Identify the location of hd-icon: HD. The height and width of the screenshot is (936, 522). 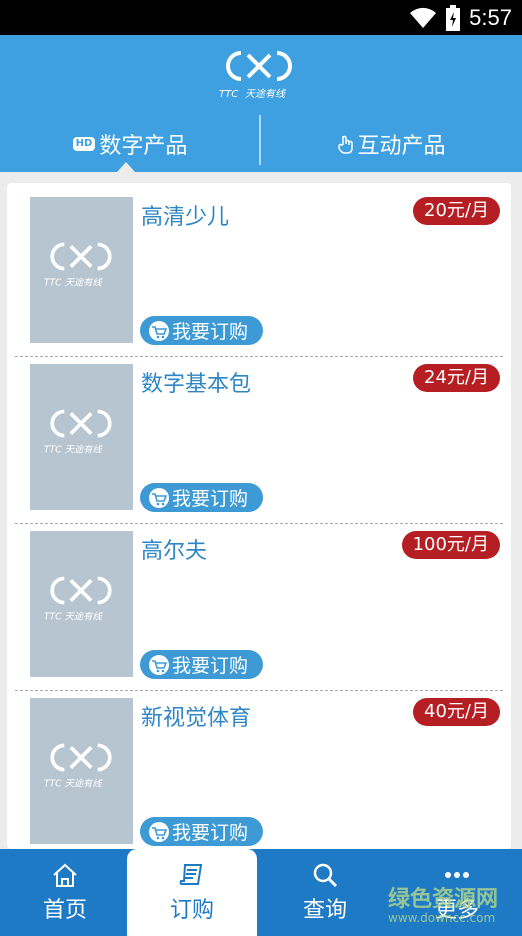
(84, 143).